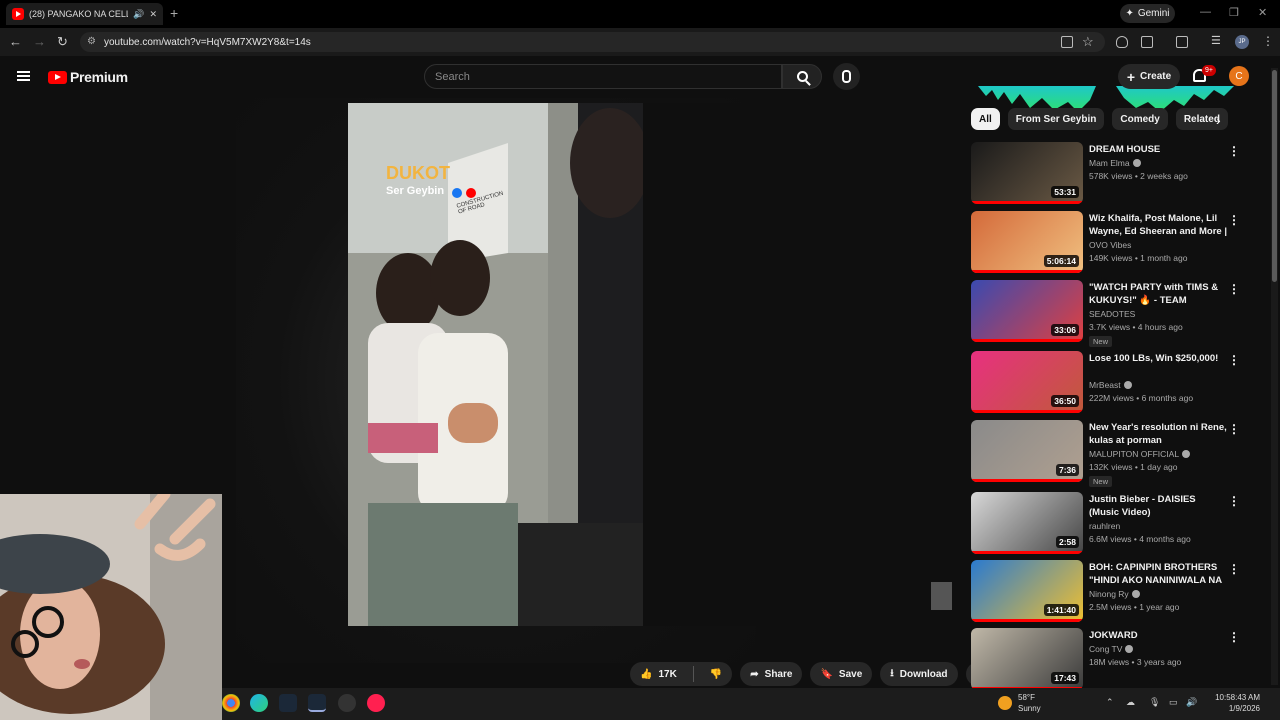  I want to click on channel-name-row: MrBeast, so click(1110, 385).